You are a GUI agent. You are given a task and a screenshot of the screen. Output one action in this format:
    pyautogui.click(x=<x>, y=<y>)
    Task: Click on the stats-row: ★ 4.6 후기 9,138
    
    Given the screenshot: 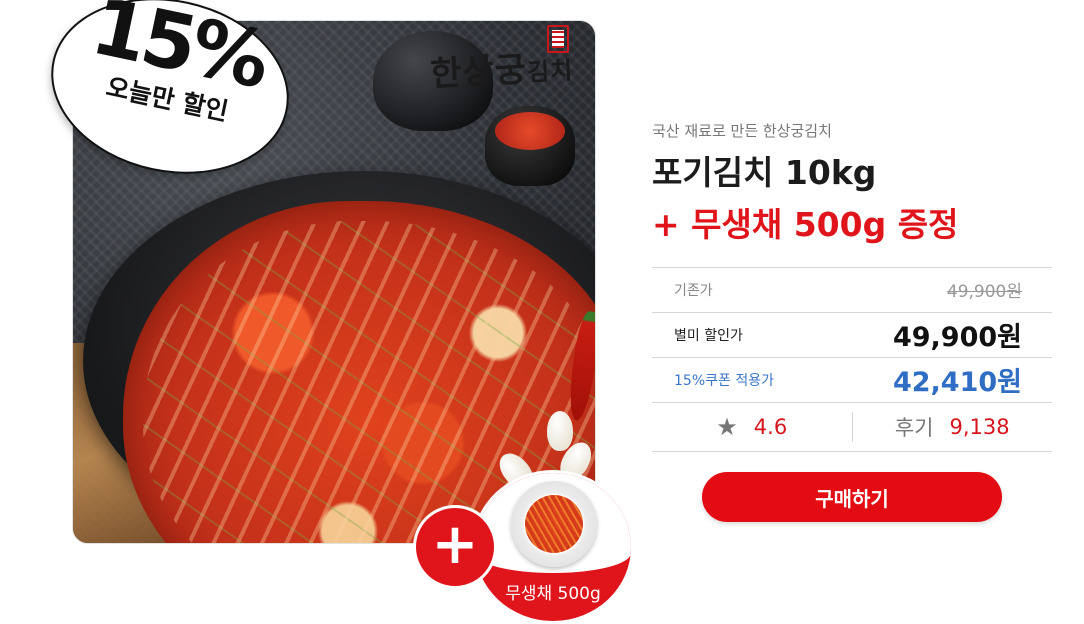 What is the action you would take?
    pyautogui.click(x=852, y=427)
    